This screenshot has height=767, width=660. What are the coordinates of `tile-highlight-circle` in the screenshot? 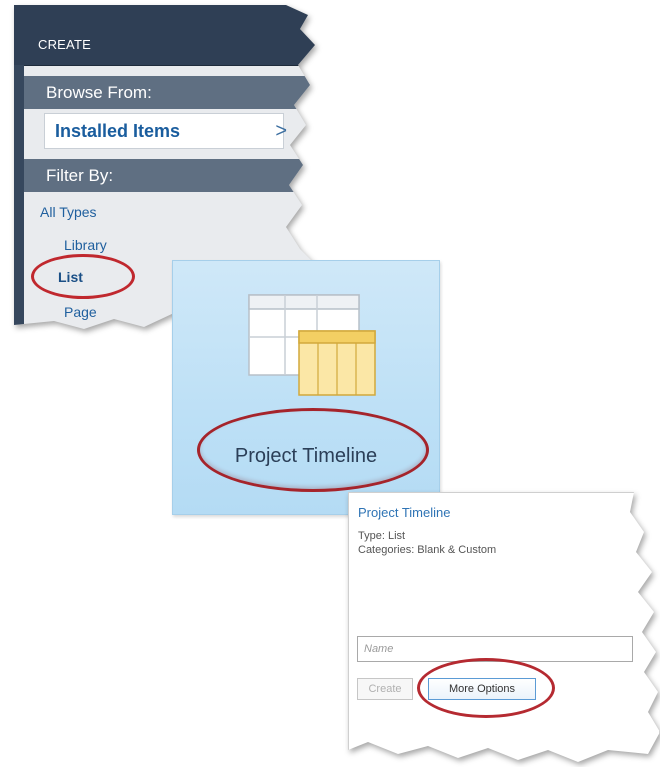 It's located at (313, 450).